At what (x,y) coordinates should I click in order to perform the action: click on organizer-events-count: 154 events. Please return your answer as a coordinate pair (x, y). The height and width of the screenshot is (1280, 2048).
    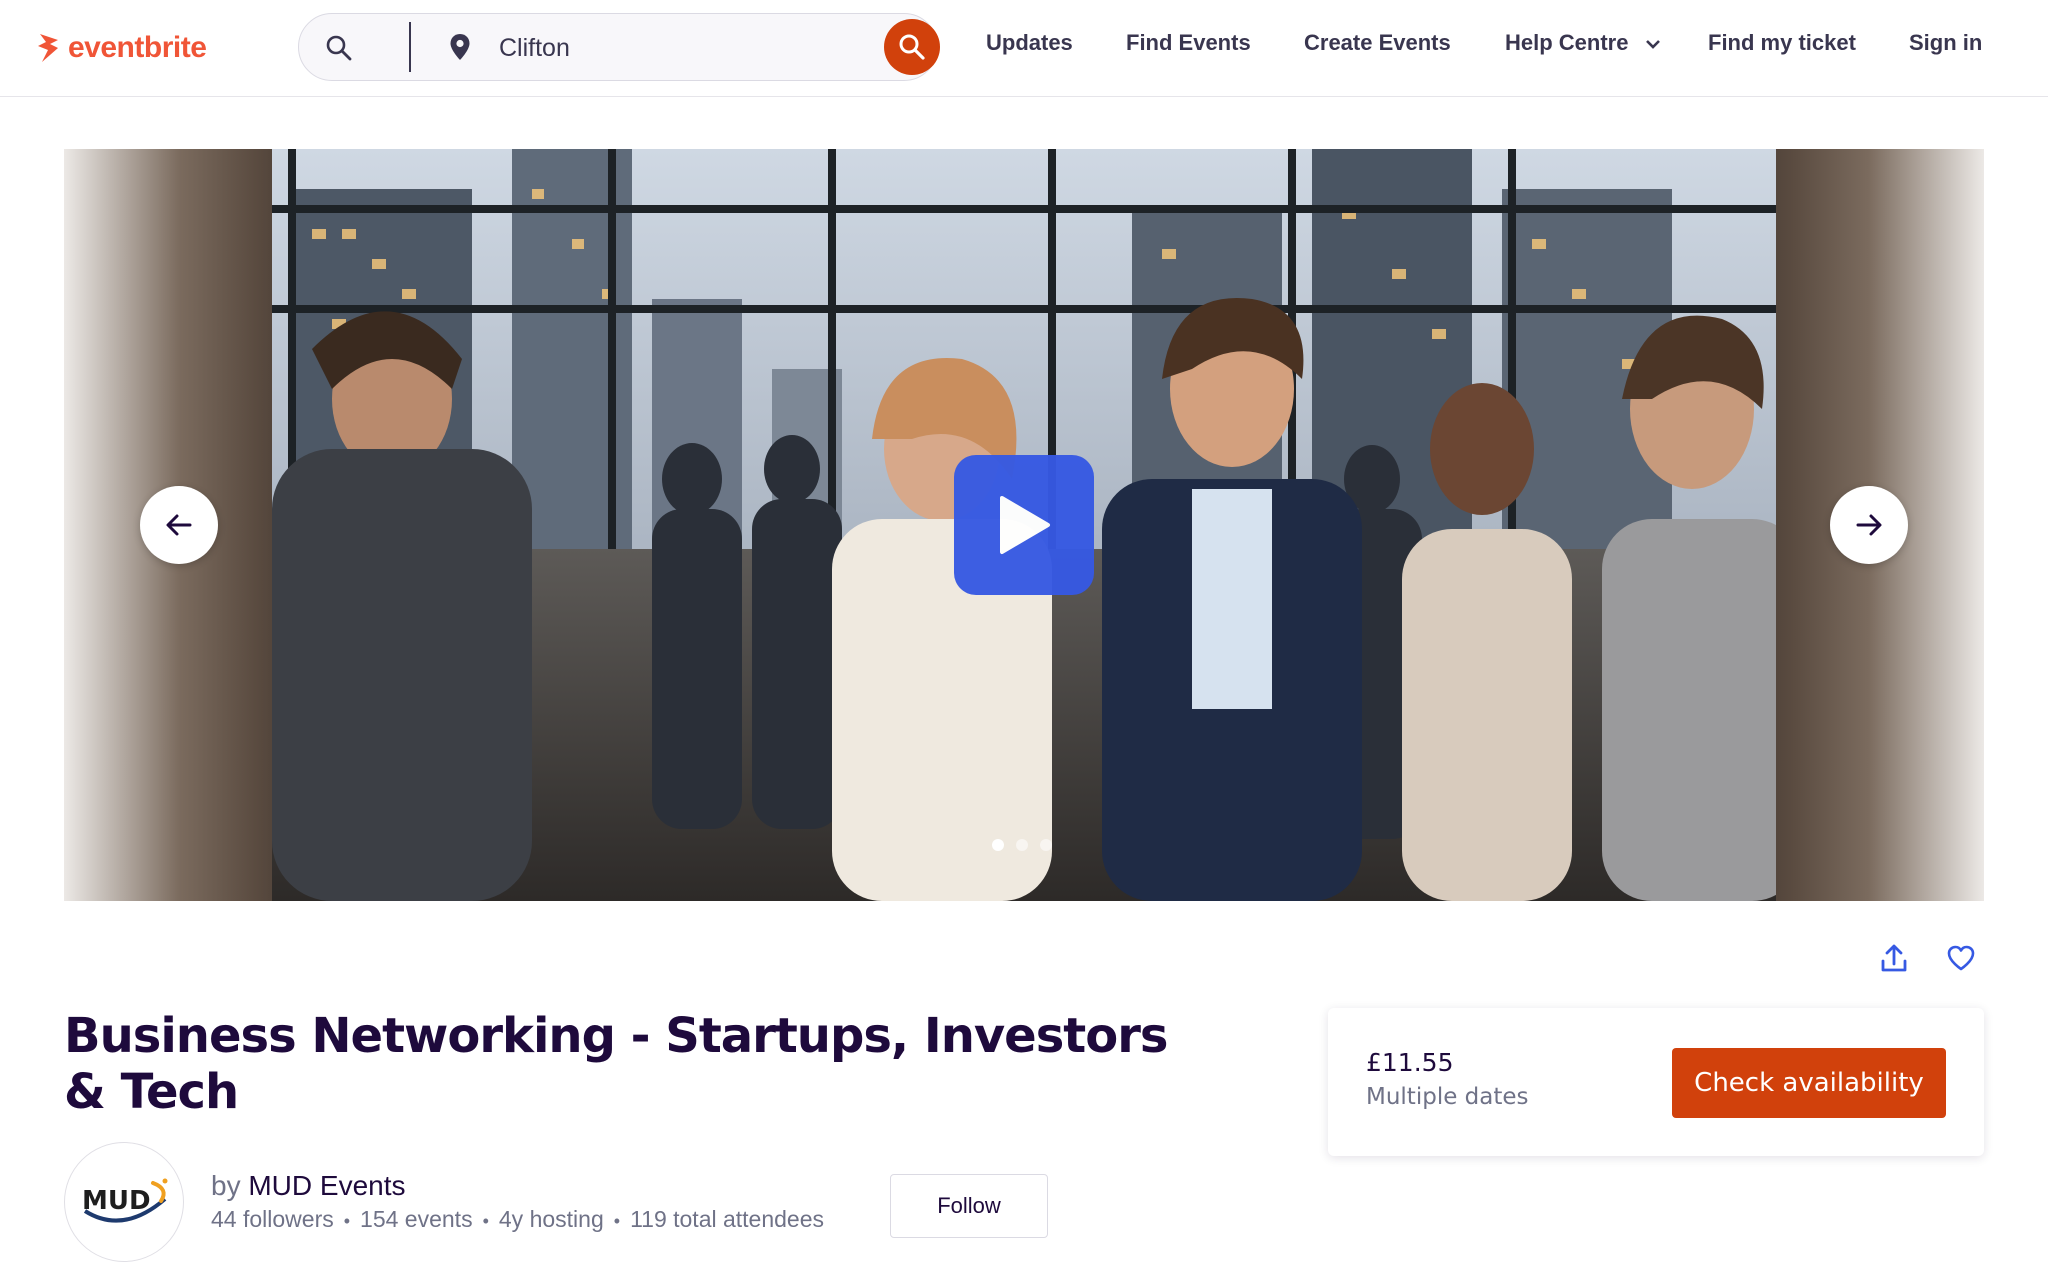
    Looking at the image, I should click on (416, 1219).